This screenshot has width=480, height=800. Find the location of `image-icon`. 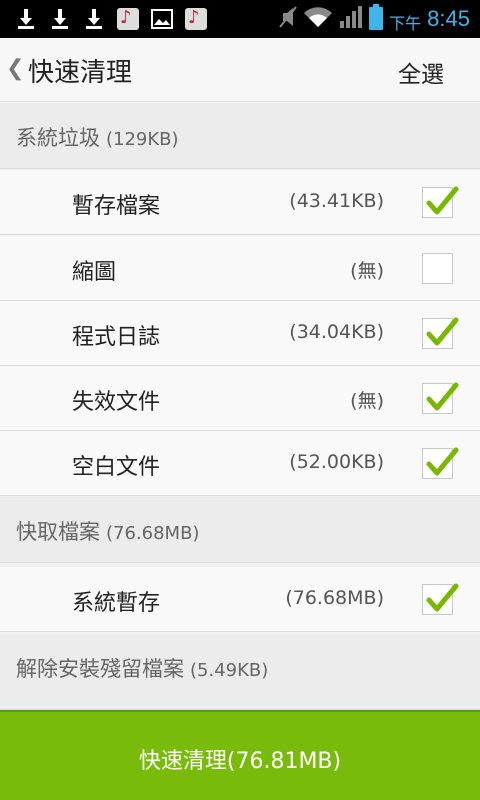

image-icon is located at coordinates (162, 19).